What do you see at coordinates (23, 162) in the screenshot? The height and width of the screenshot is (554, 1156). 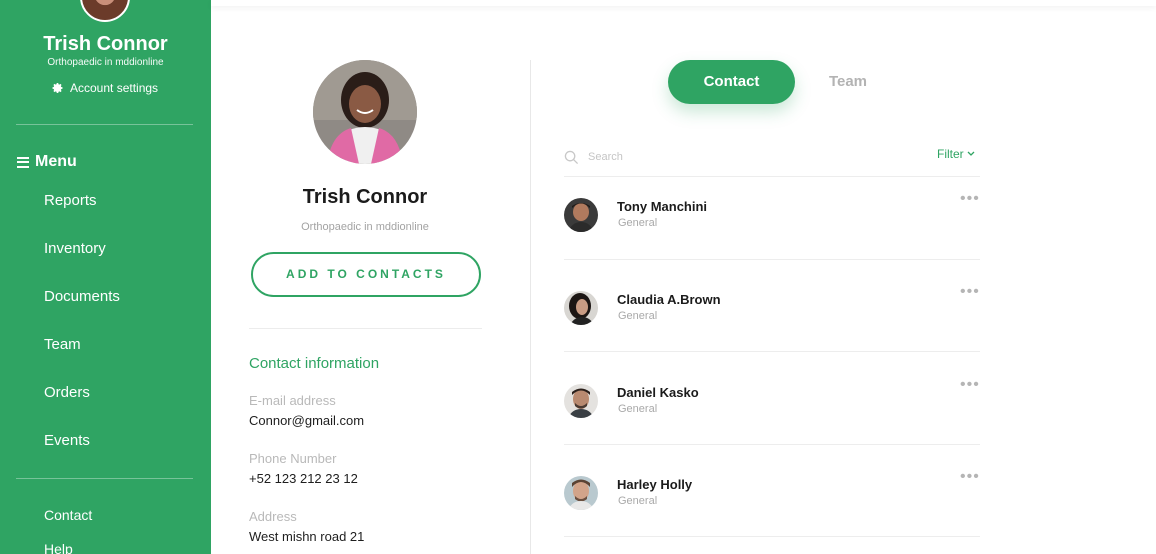 I see `hamburger-icon` at bounding box center [23, 162].